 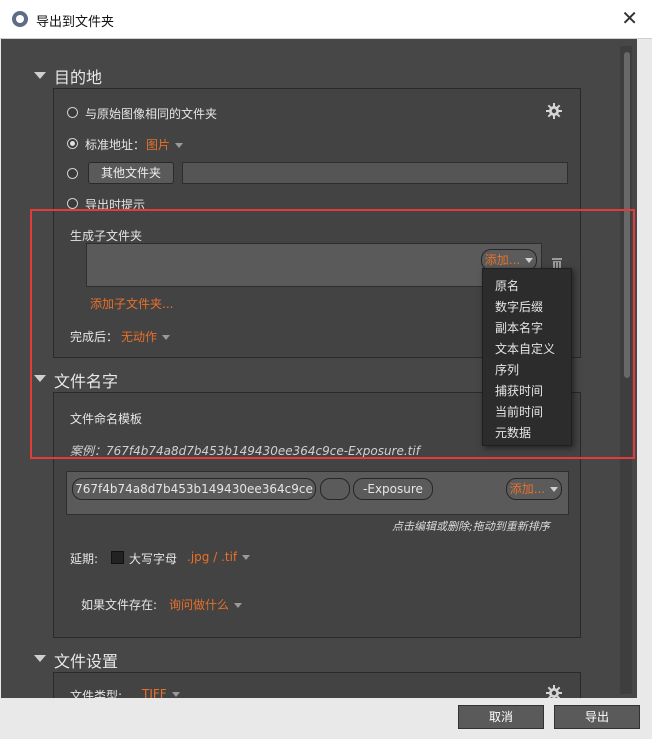 I want to click on template-label: 文件命名模板, so click(x=106, y=419).